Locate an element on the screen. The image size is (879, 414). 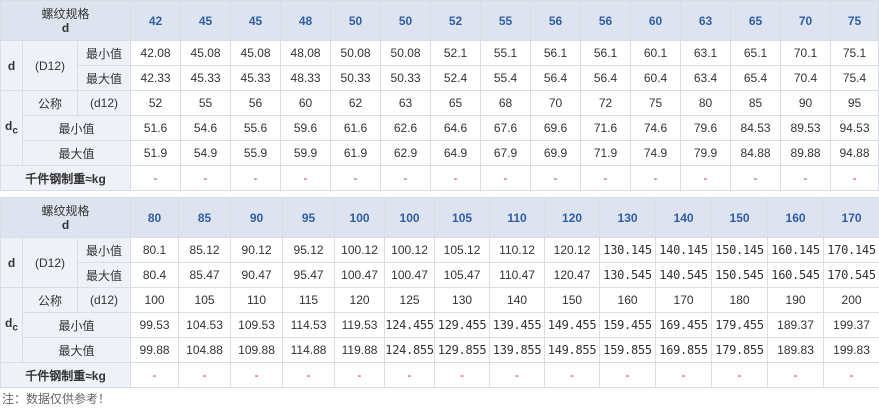
dc-max-cell: 169.855 is located at coordinates (684, 350).